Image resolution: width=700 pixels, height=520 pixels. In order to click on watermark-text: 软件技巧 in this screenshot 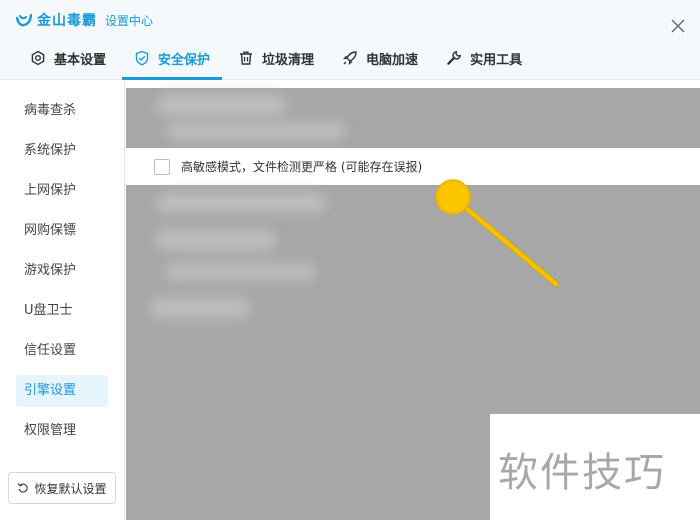, I will do `click(582, 473)`.